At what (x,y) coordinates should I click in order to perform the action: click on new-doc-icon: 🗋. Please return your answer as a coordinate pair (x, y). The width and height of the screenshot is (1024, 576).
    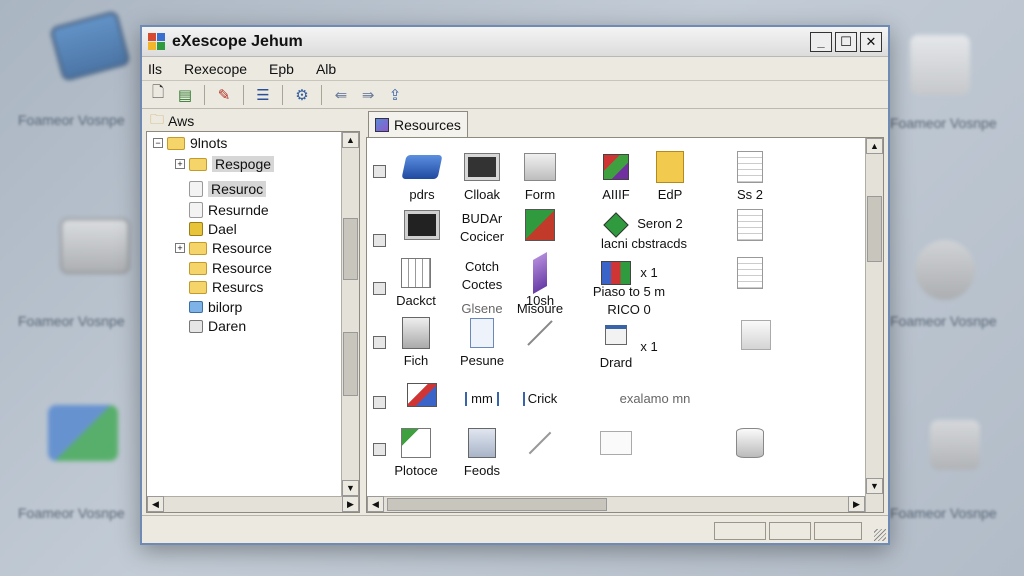
    Looking at the image, I should click on (158, 95).